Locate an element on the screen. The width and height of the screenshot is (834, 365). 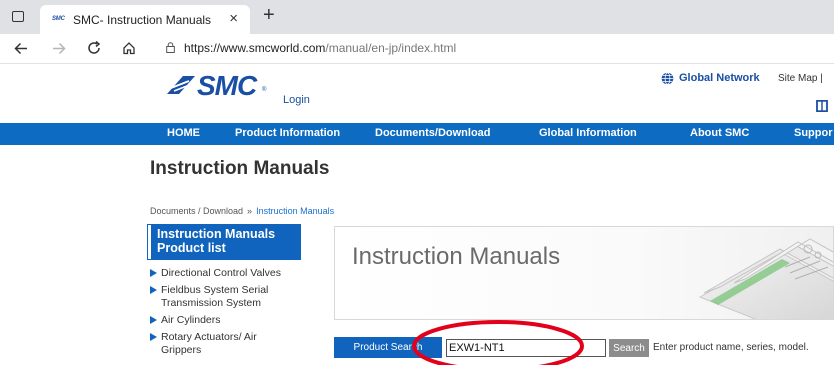
nav-support: Suppor is located at coordinates (813, 133).